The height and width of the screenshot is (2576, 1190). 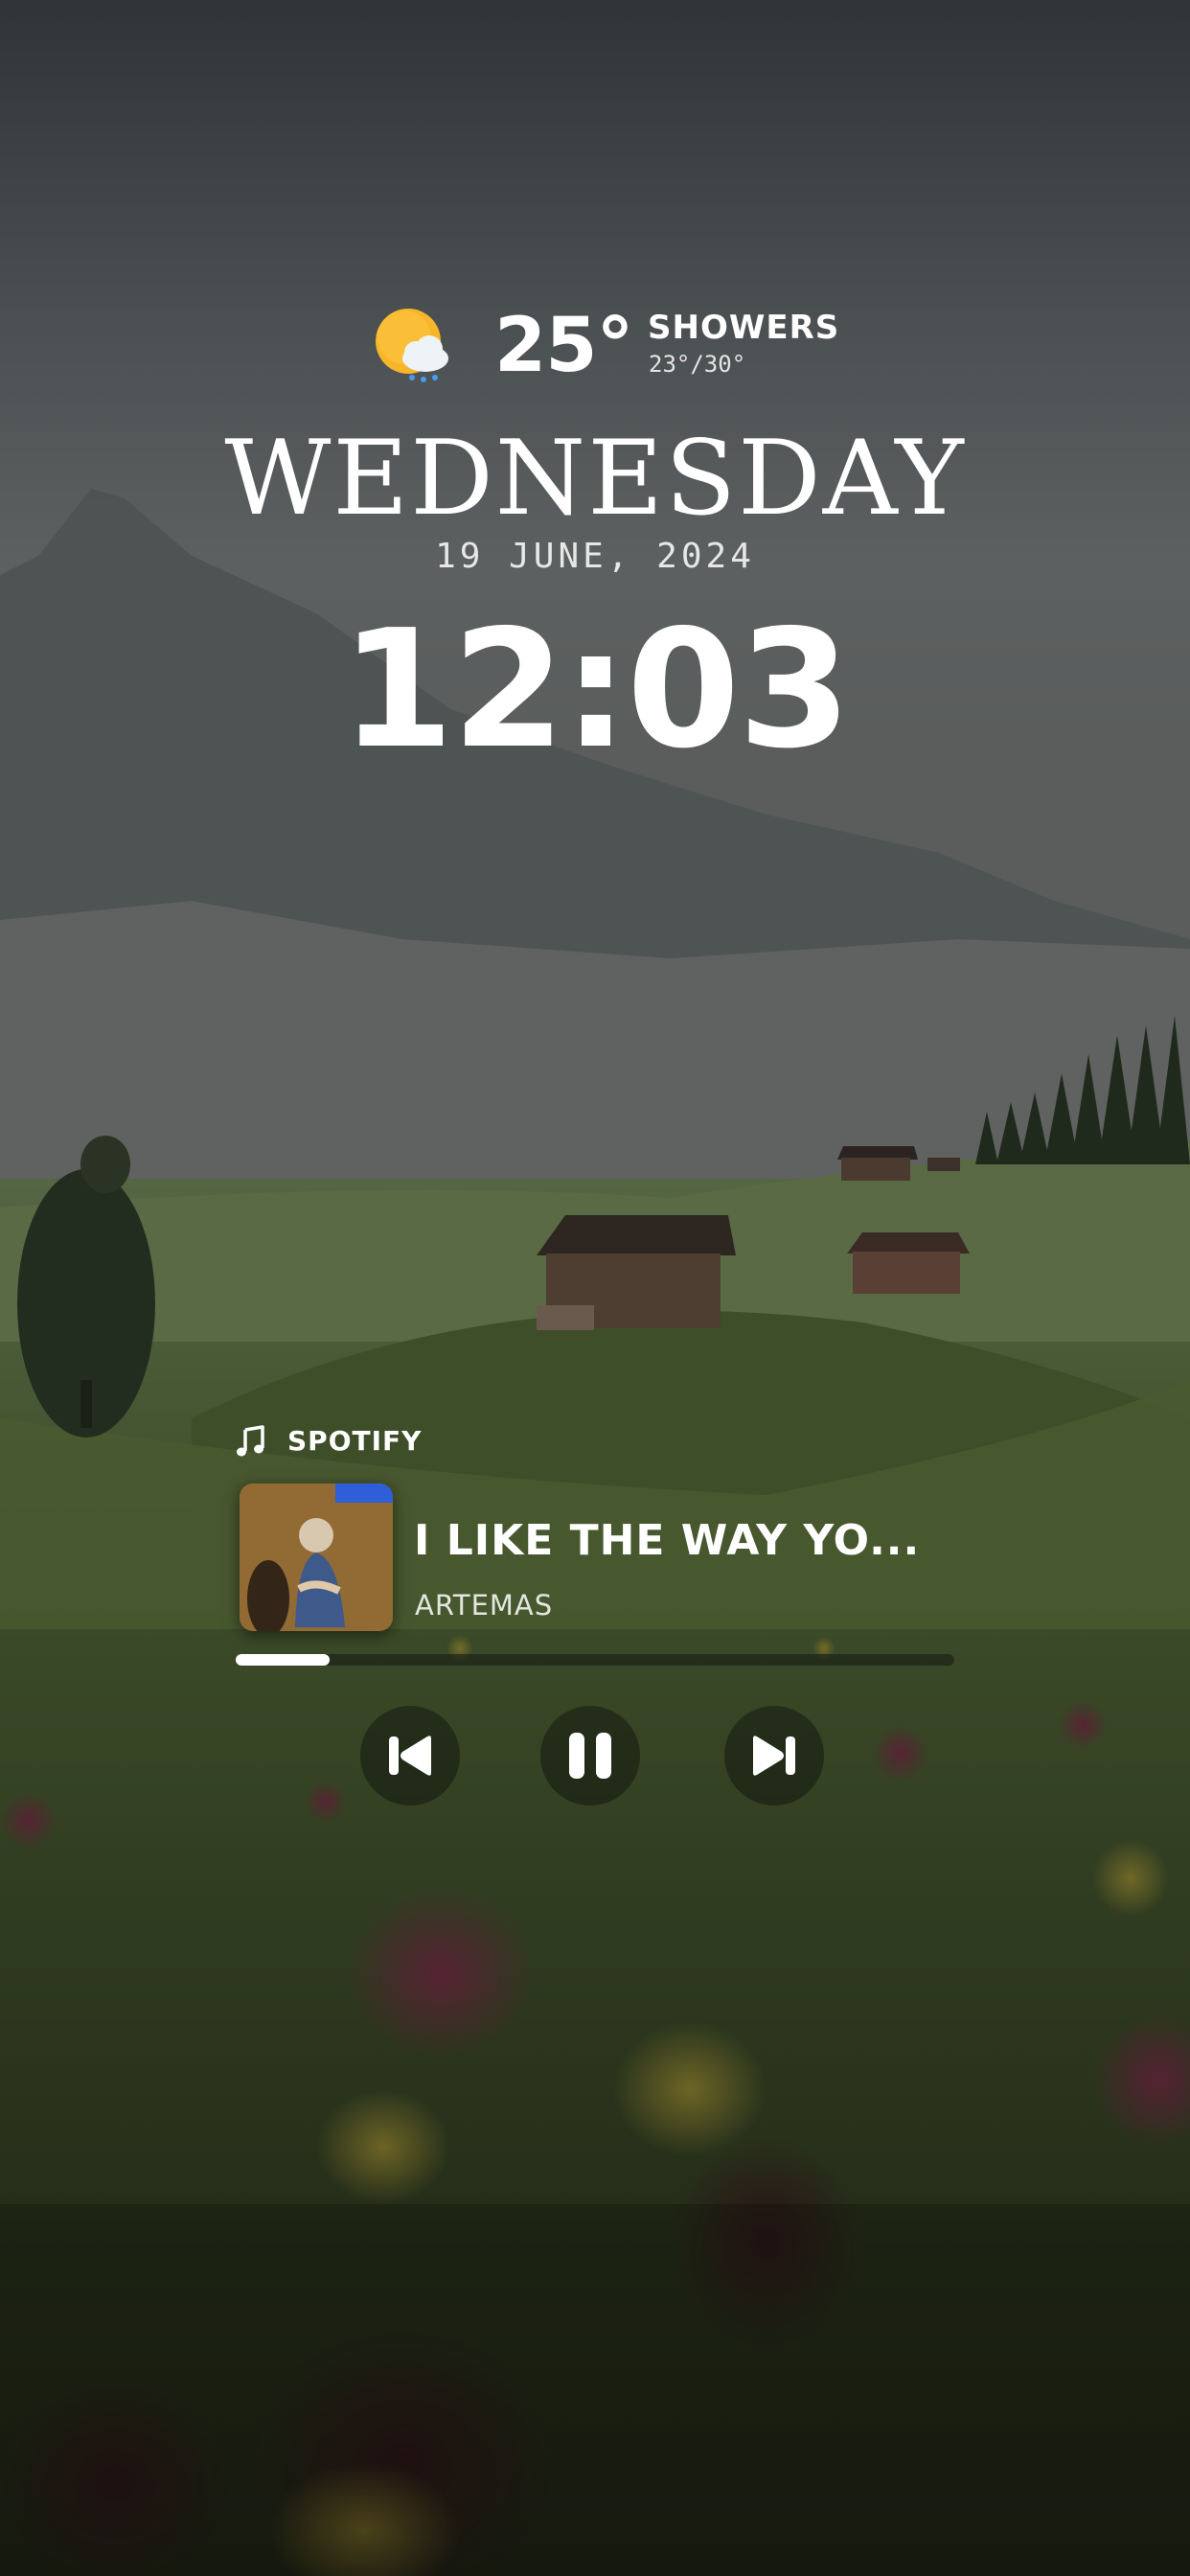 What do you see at coordinates (595, 556) in the screenshot?
I see `date-label: 19 JUNE, 2024` at bounding box center [595, 556].